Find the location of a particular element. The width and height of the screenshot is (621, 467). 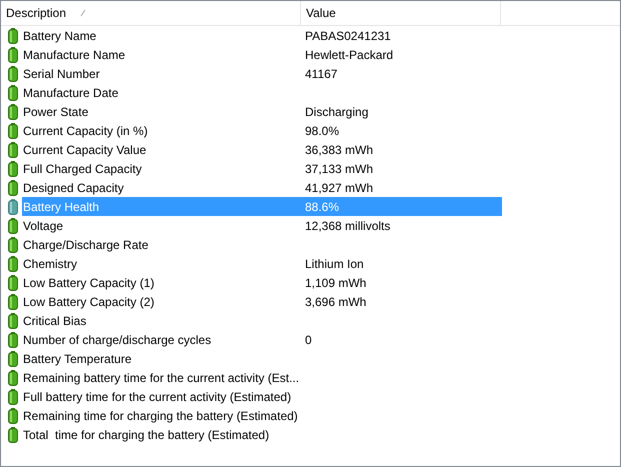

description-text: Designed Capacity is located at coordinates (73, 187).